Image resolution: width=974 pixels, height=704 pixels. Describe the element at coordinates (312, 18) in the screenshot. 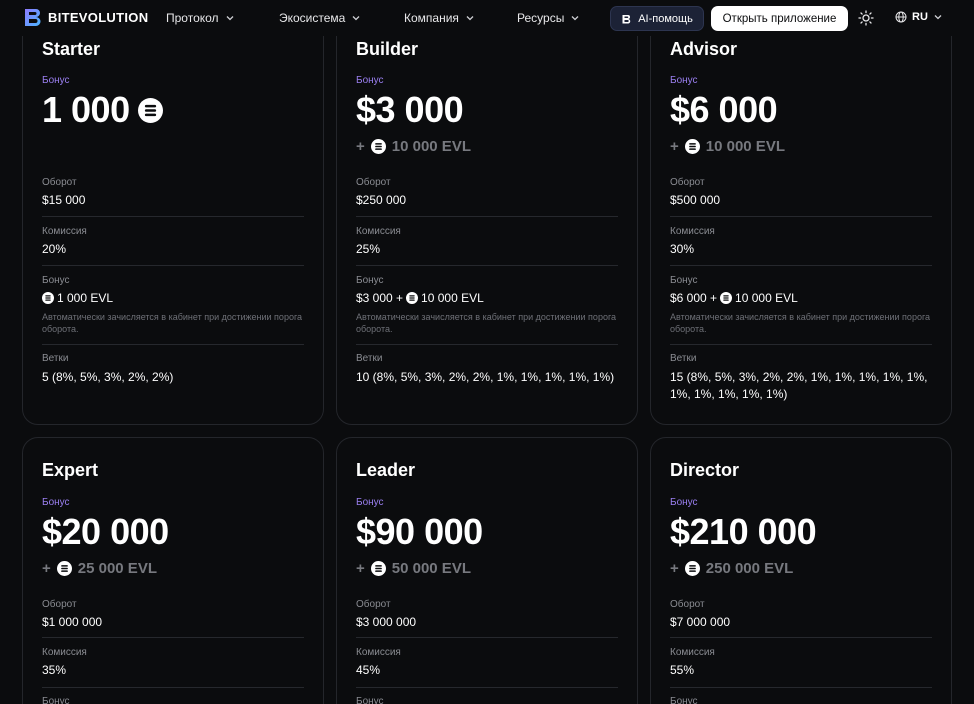

I see `nav-label: Экосистема` at that location.